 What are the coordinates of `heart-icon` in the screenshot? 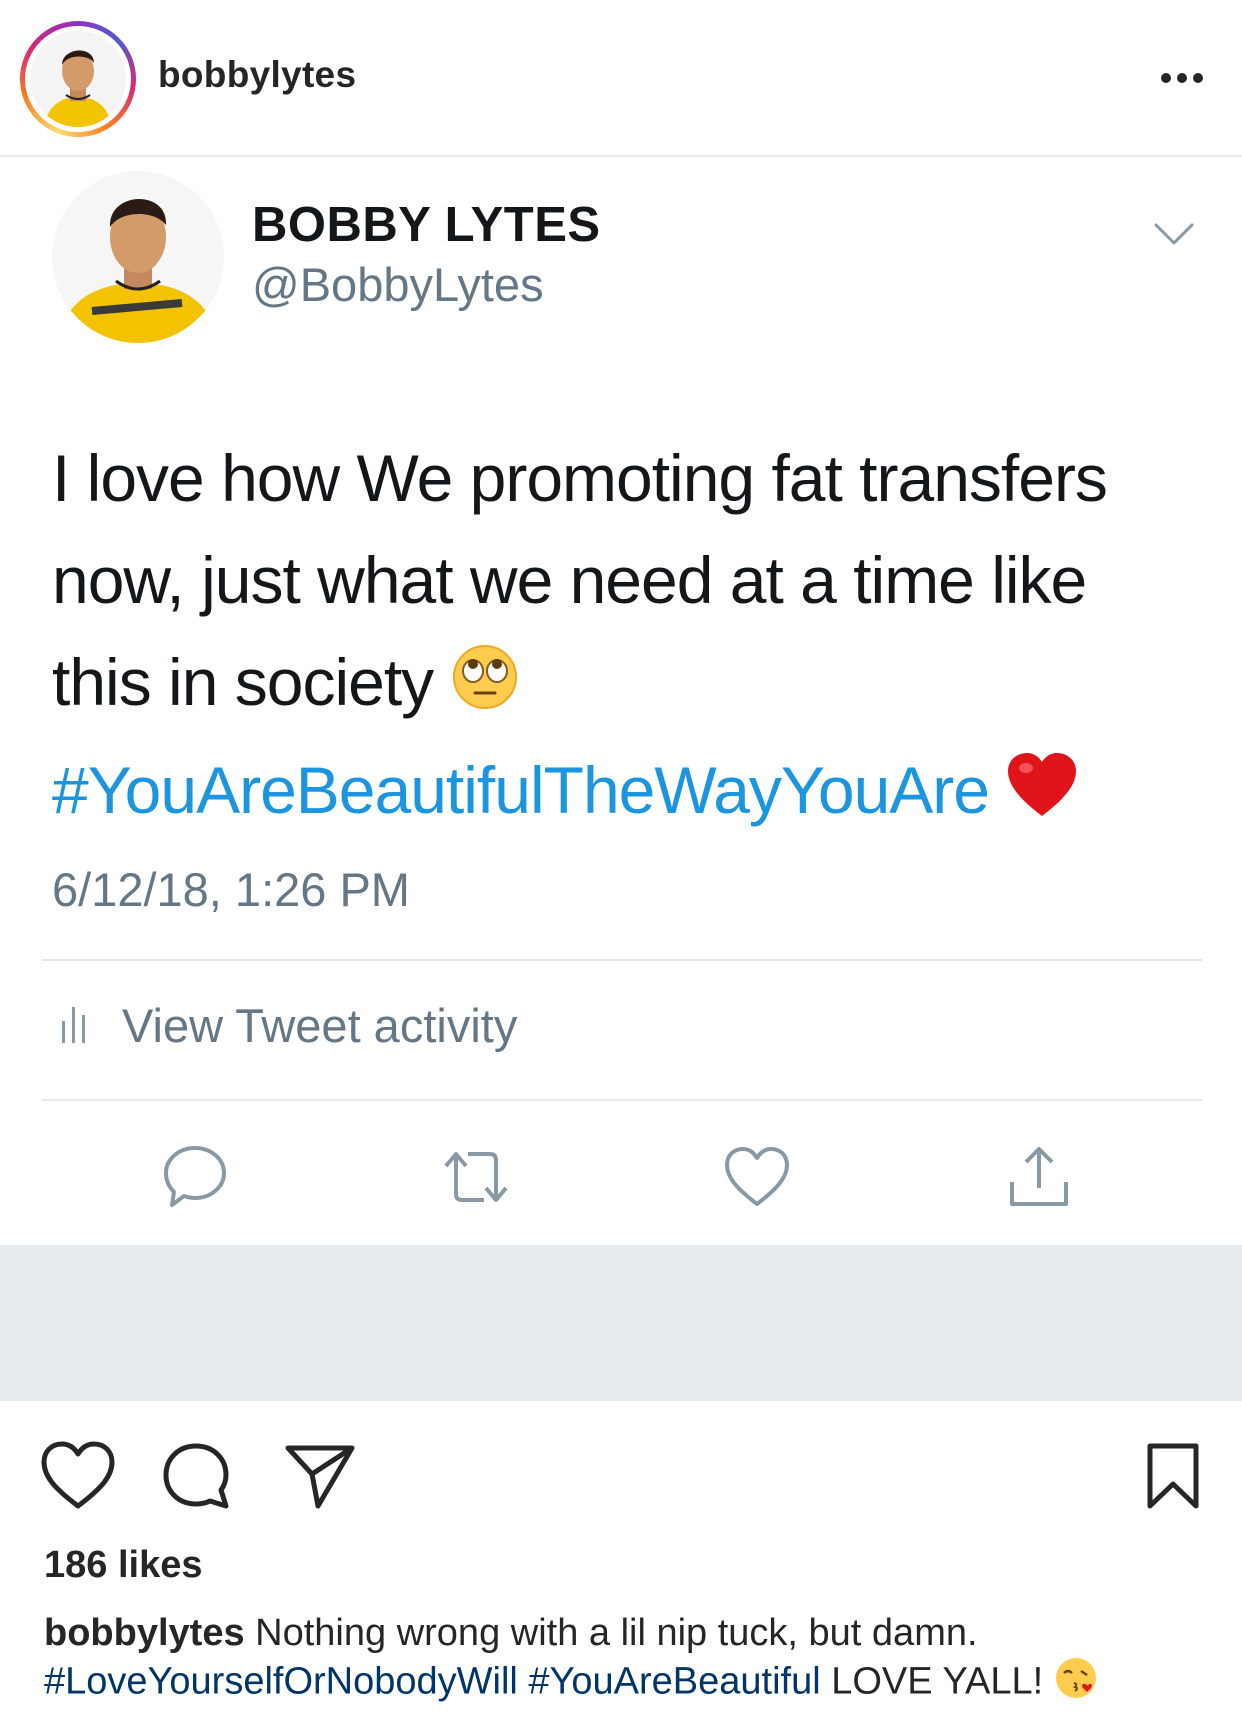 It's located at (78, 1476).